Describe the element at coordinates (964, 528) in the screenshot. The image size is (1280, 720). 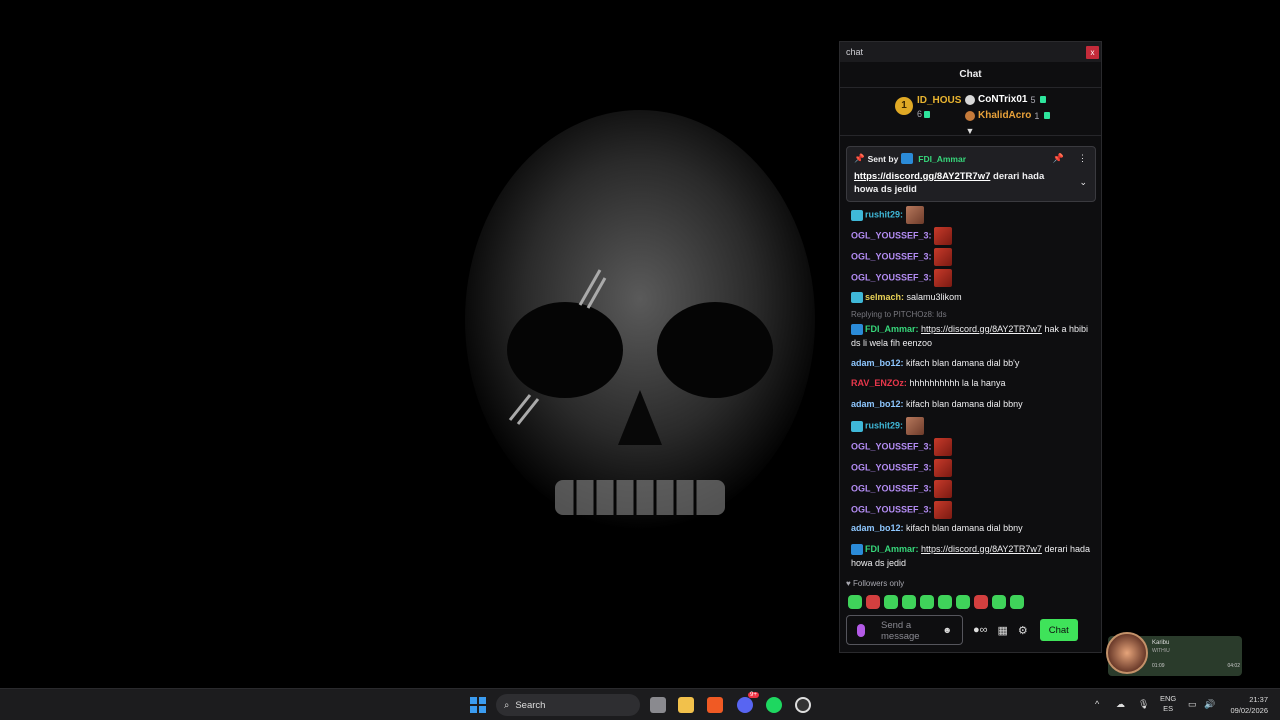
I see `chat-text: kifach blan damana dial bbny` at that location.